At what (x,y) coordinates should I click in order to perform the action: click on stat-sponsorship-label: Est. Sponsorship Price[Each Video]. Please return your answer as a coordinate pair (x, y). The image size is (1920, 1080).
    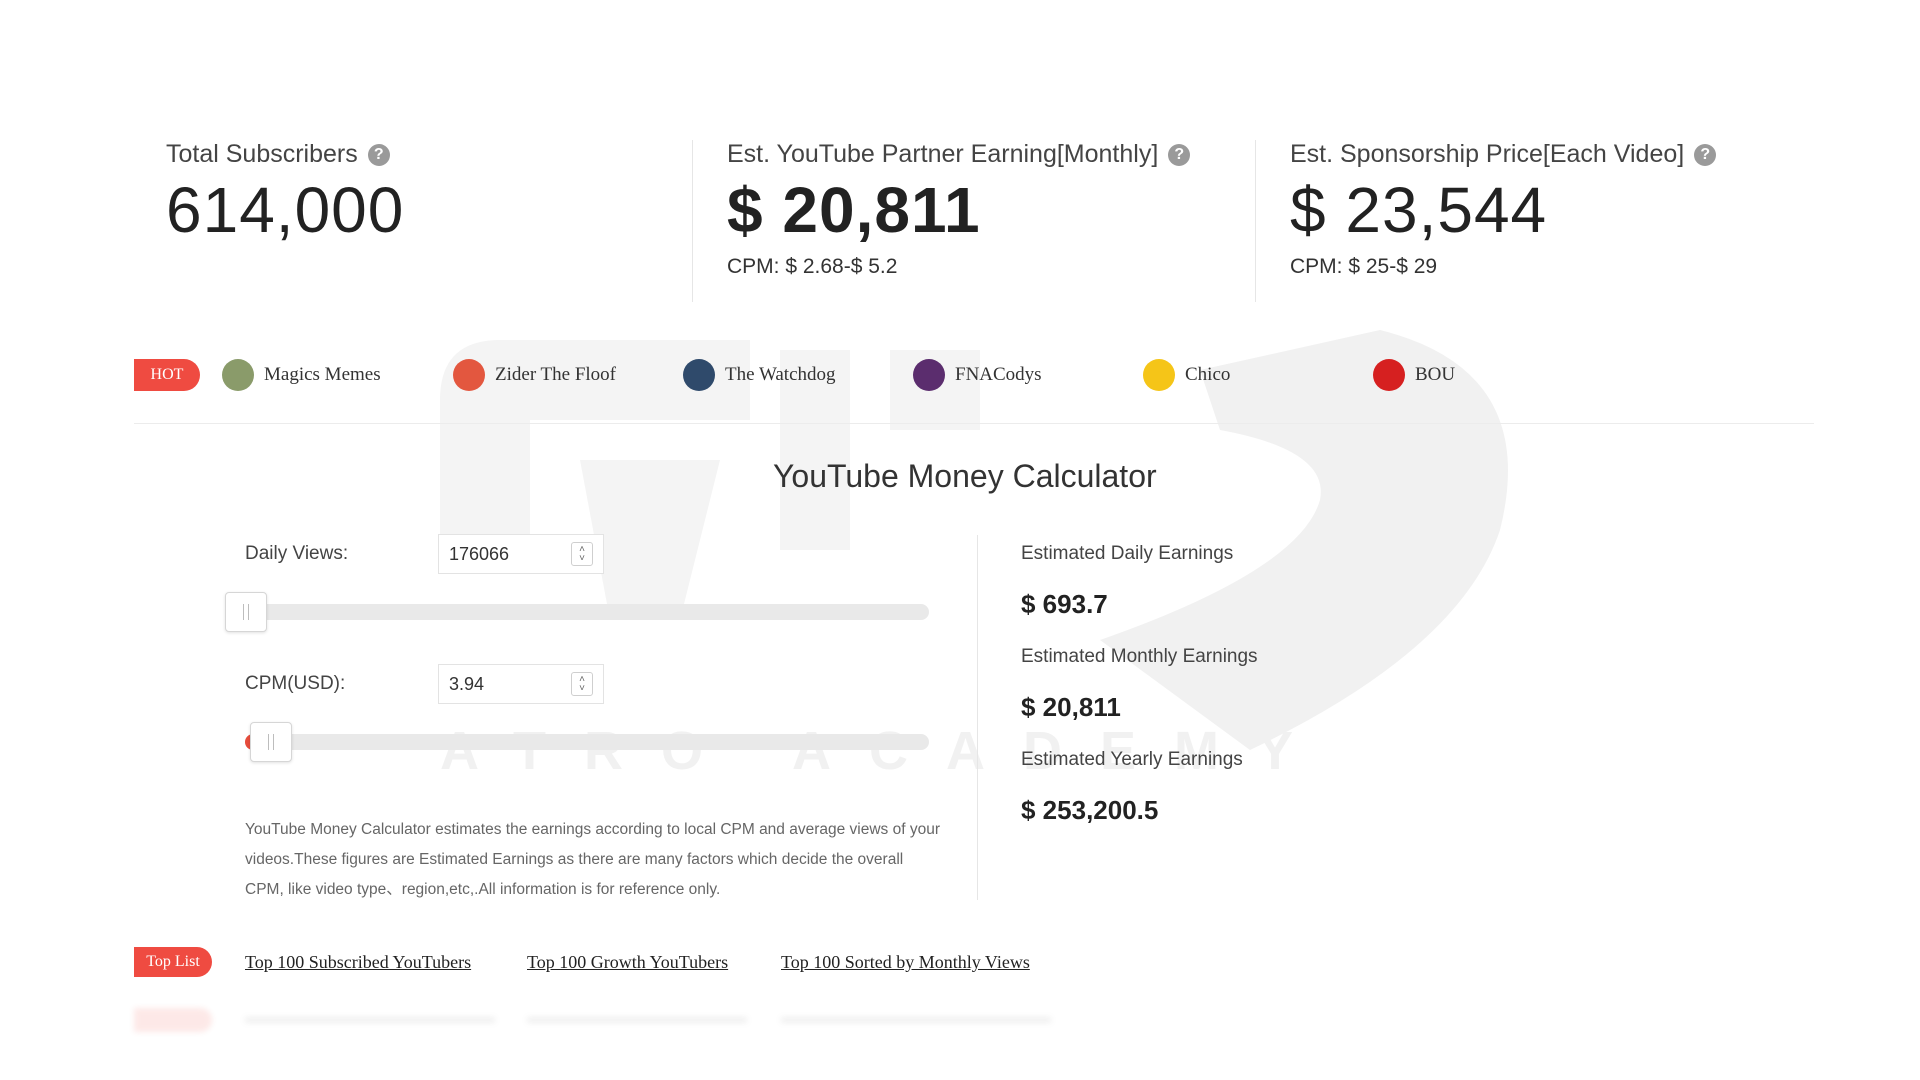
    Looking at the image, I should click on (1487, 154).